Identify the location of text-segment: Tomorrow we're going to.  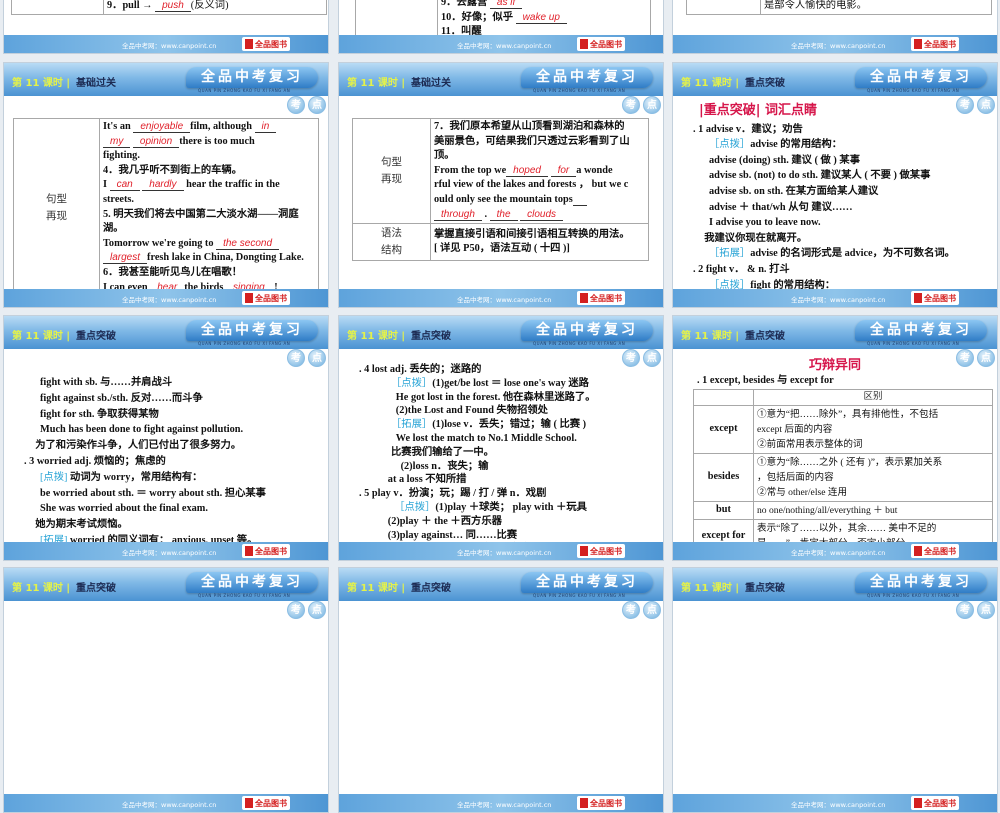
(160, 243).